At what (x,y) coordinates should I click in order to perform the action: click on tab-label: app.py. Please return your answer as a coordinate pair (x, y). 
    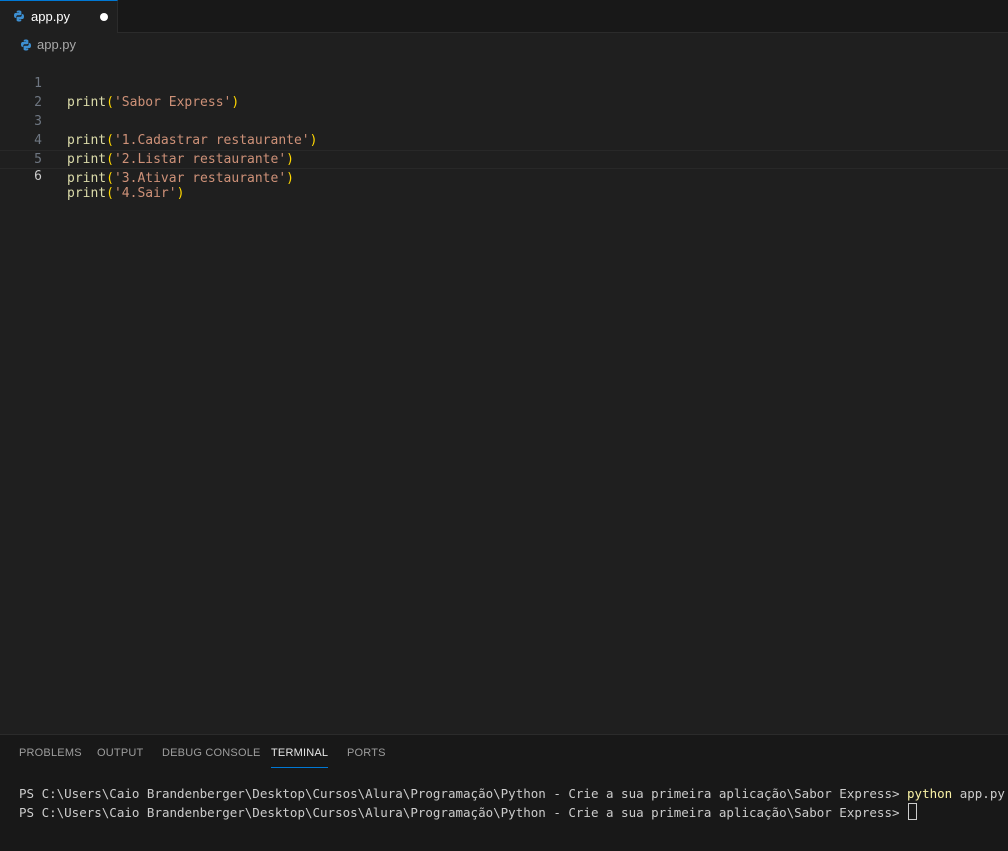
    Looking at the image, I should click on (51, 16).